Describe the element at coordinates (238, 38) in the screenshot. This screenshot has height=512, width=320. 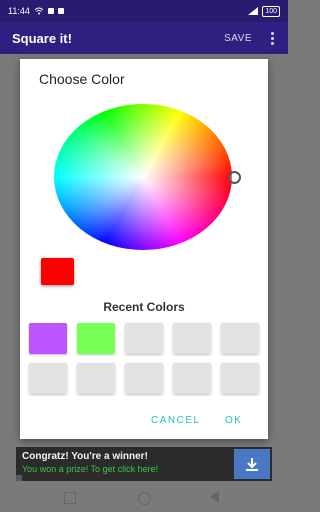
I see `save-button: SAVE` at that location.